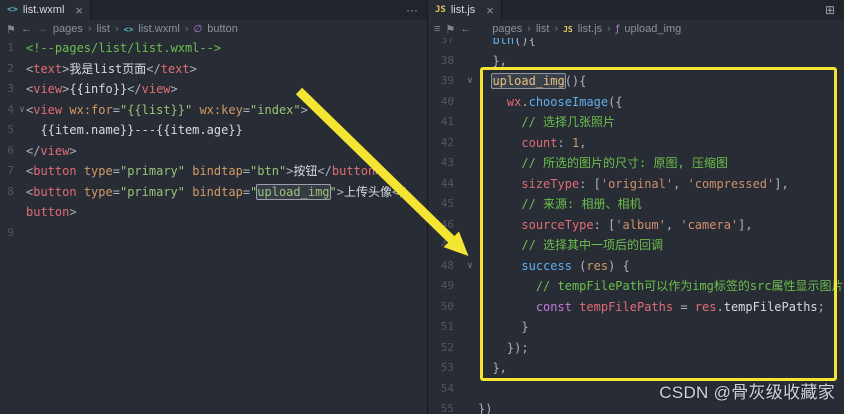  What do you see at coordinates (447, 80) in the screenshot?
I see `line-number: 39` at bounding box center [447, 80].